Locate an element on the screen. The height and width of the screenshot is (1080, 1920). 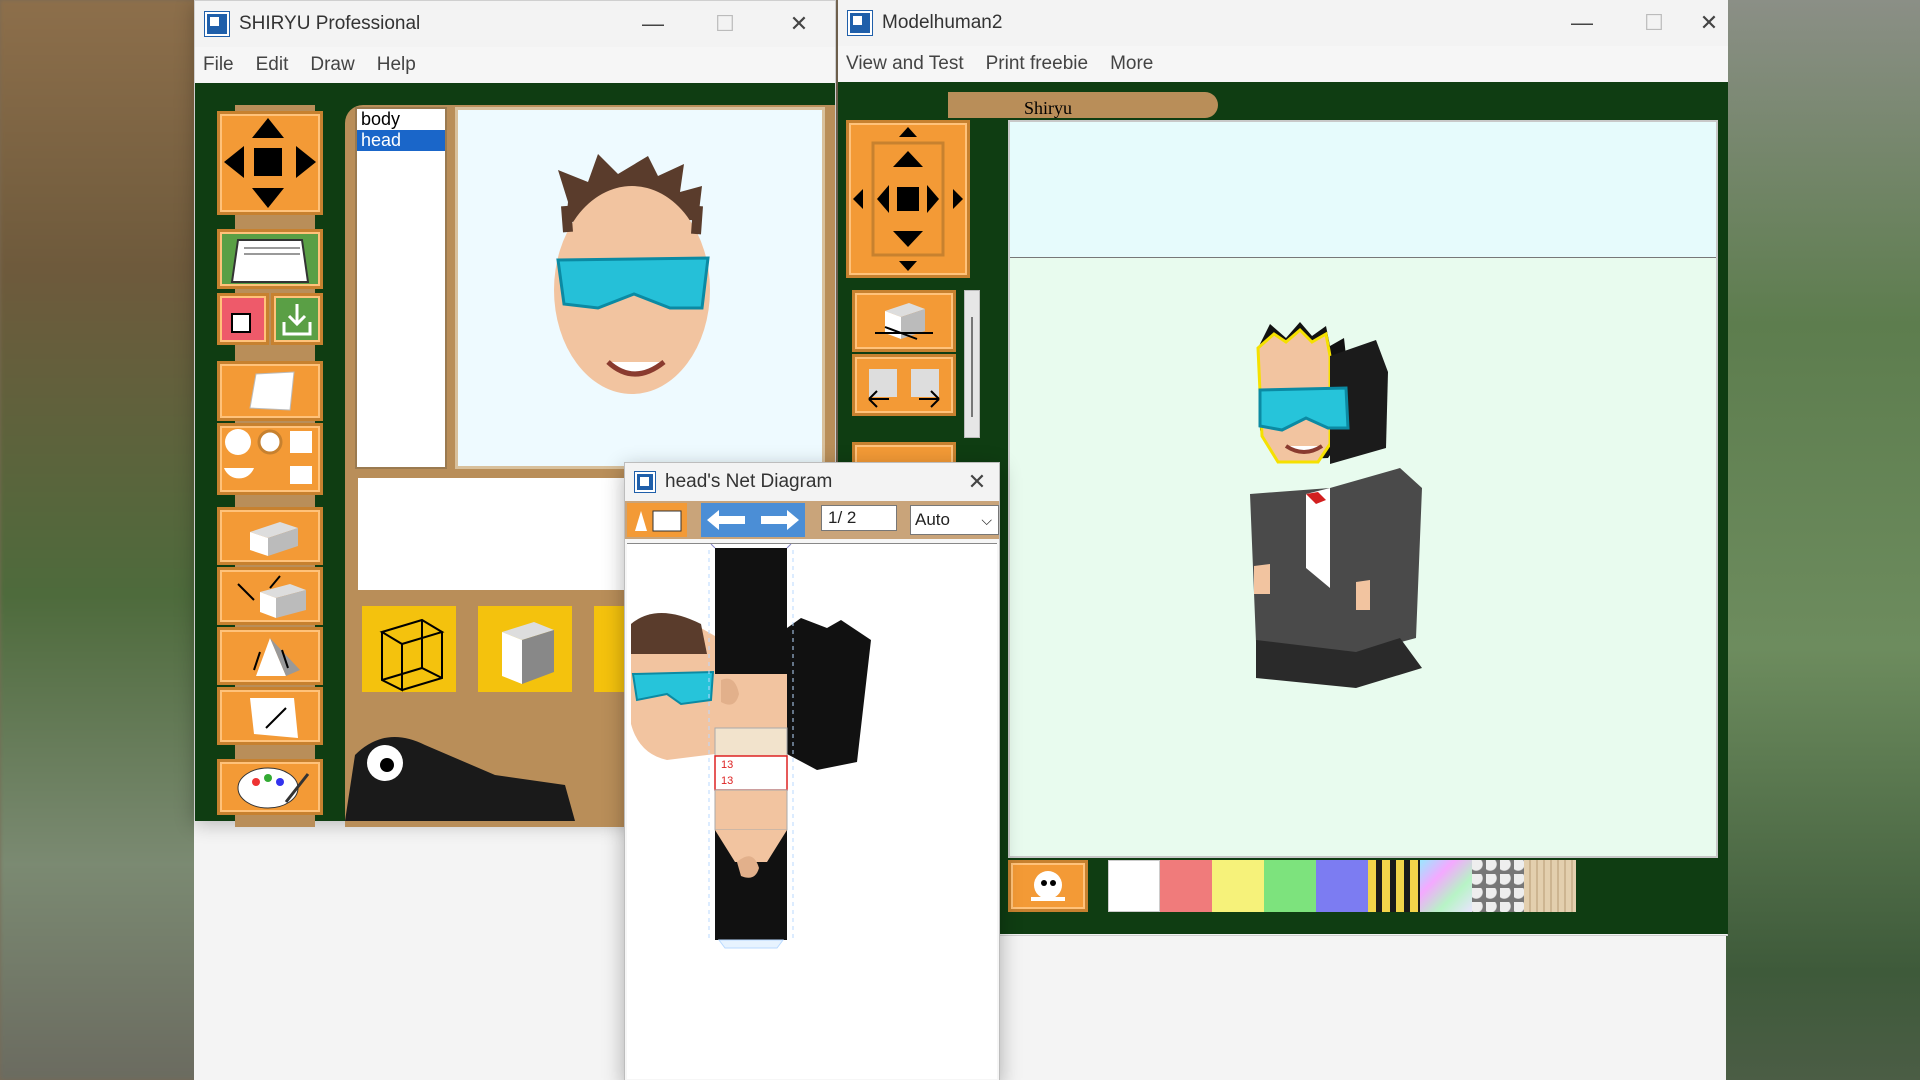
swatch-pattern-wood is located at coordinates (1550, 886).